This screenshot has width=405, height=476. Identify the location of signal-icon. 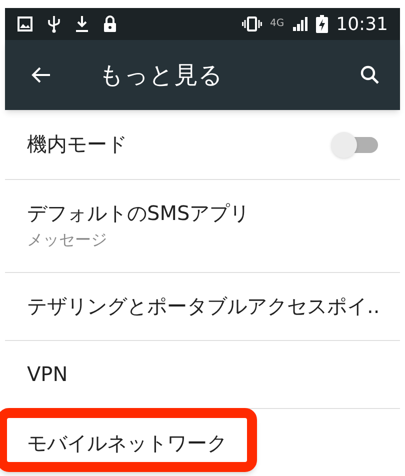
(300, 24).